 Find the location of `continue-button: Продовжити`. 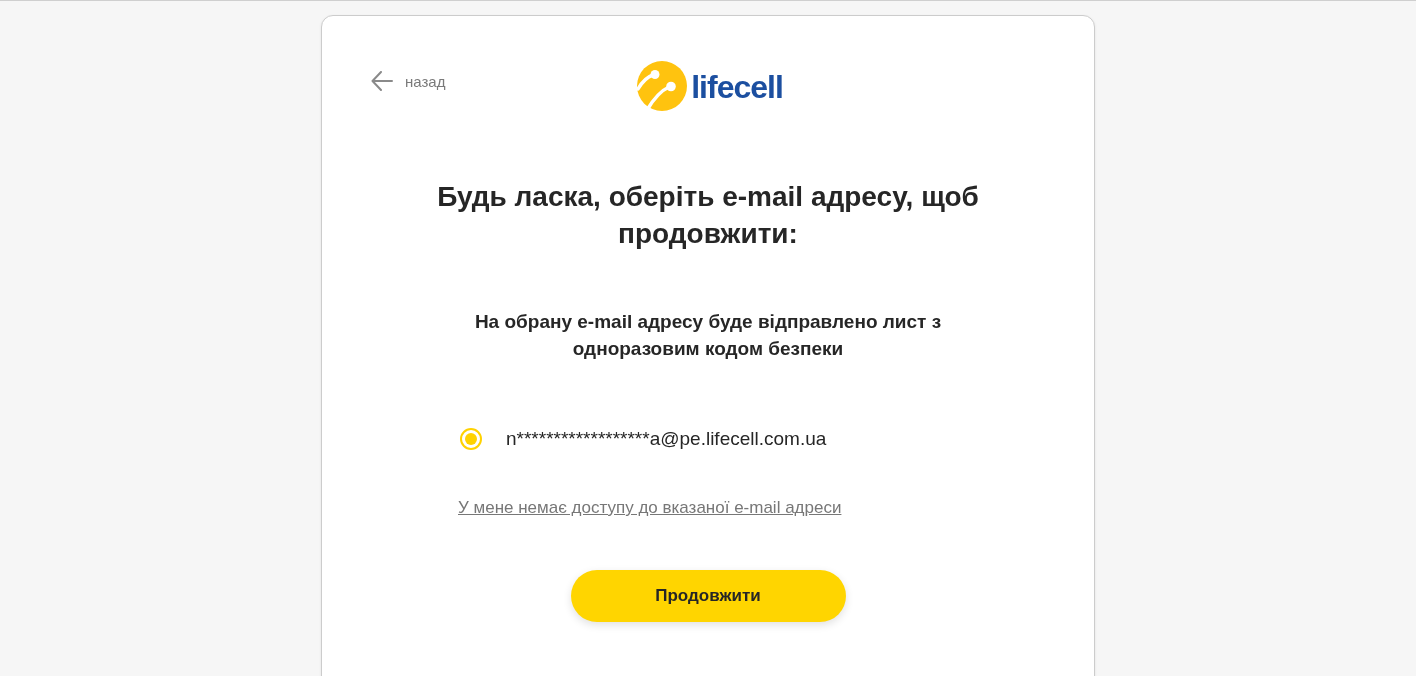

continue-button: Продовжити is located at coordinates (708, 596).